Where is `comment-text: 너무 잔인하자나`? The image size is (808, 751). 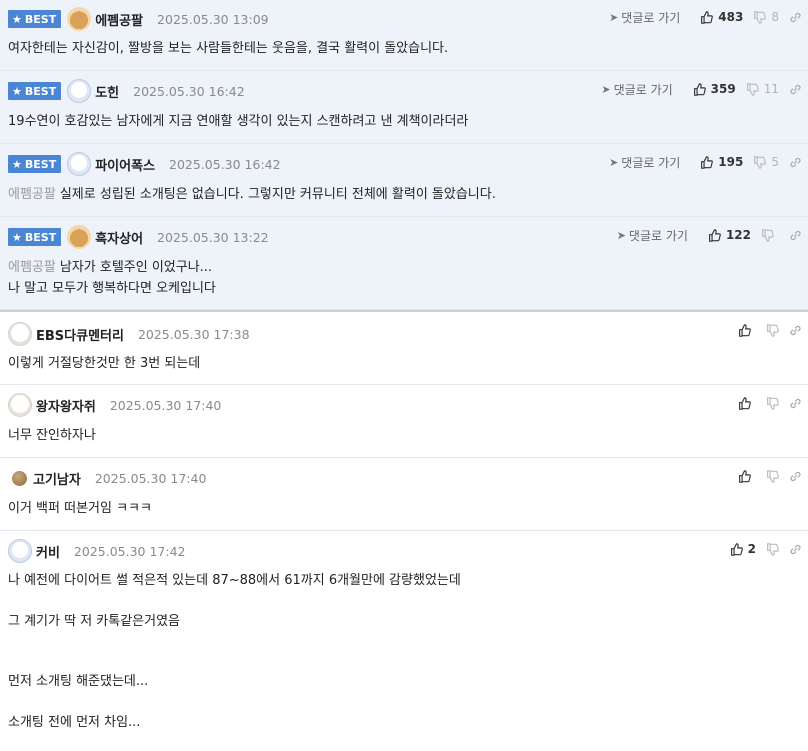 comment-text: 너무 잔인하자나 is located at coordinates (52, 435).